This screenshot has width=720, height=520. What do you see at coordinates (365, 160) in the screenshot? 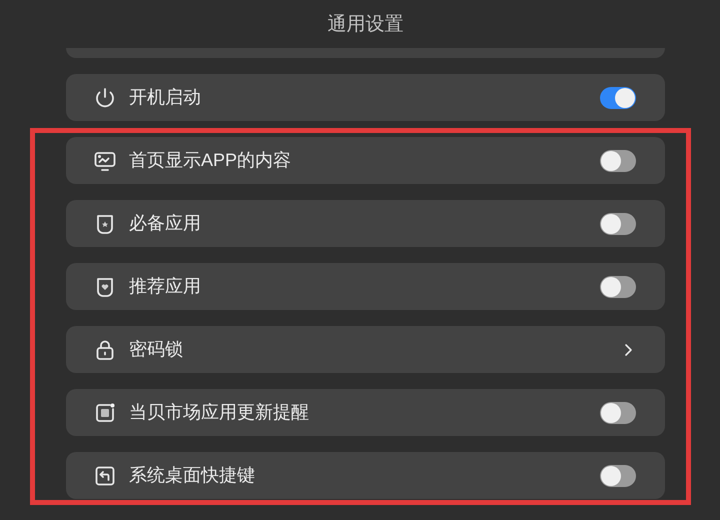
I see `settings-row: 首页显示APP的内容` at bounding box center [365, 160].